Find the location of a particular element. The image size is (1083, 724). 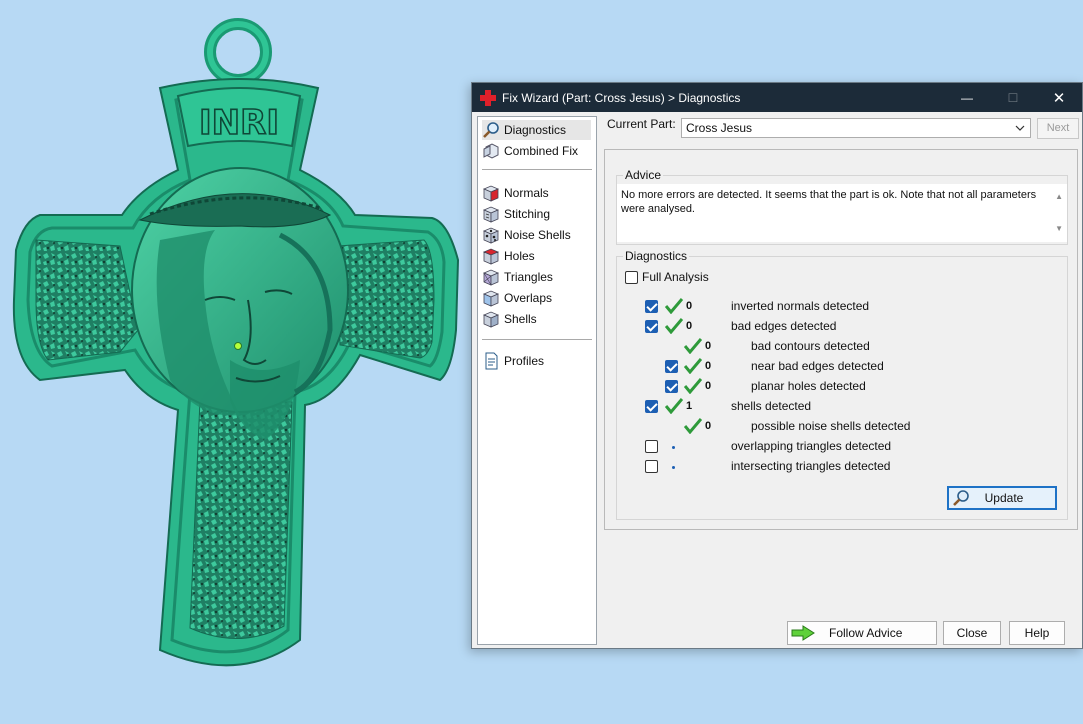

follow-advice-button: Follow Advice is located at coordinates (862, 633).